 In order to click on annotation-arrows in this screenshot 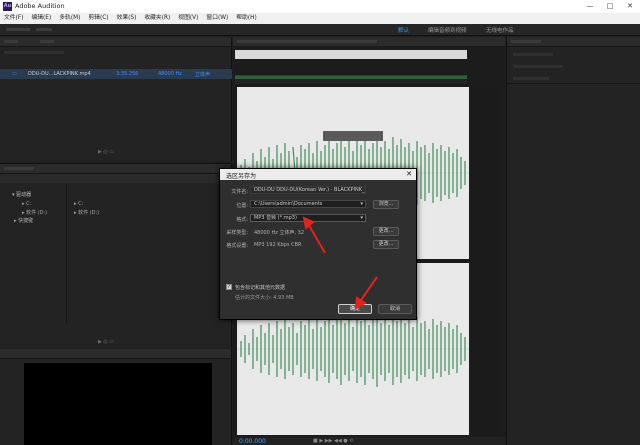, I will do `click(340, 263)`.